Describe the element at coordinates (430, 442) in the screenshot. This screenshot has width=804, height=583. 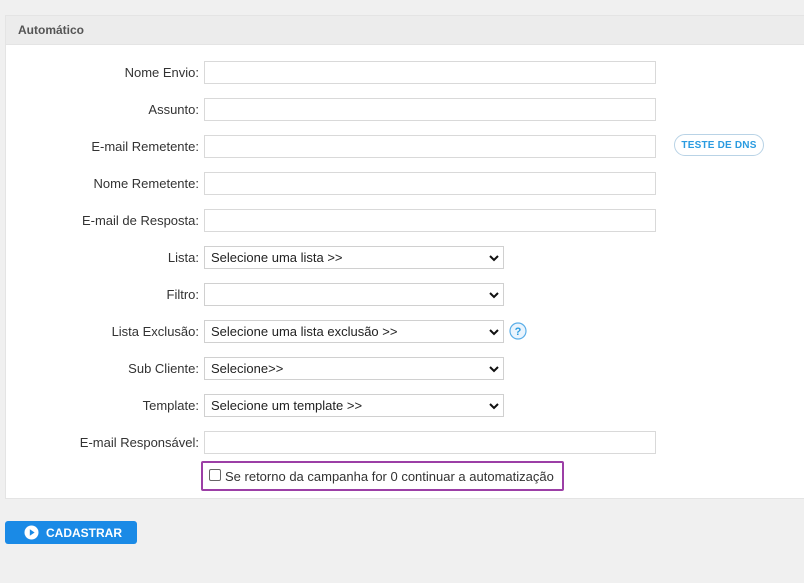
I see `email-responsavel-input` at that location.